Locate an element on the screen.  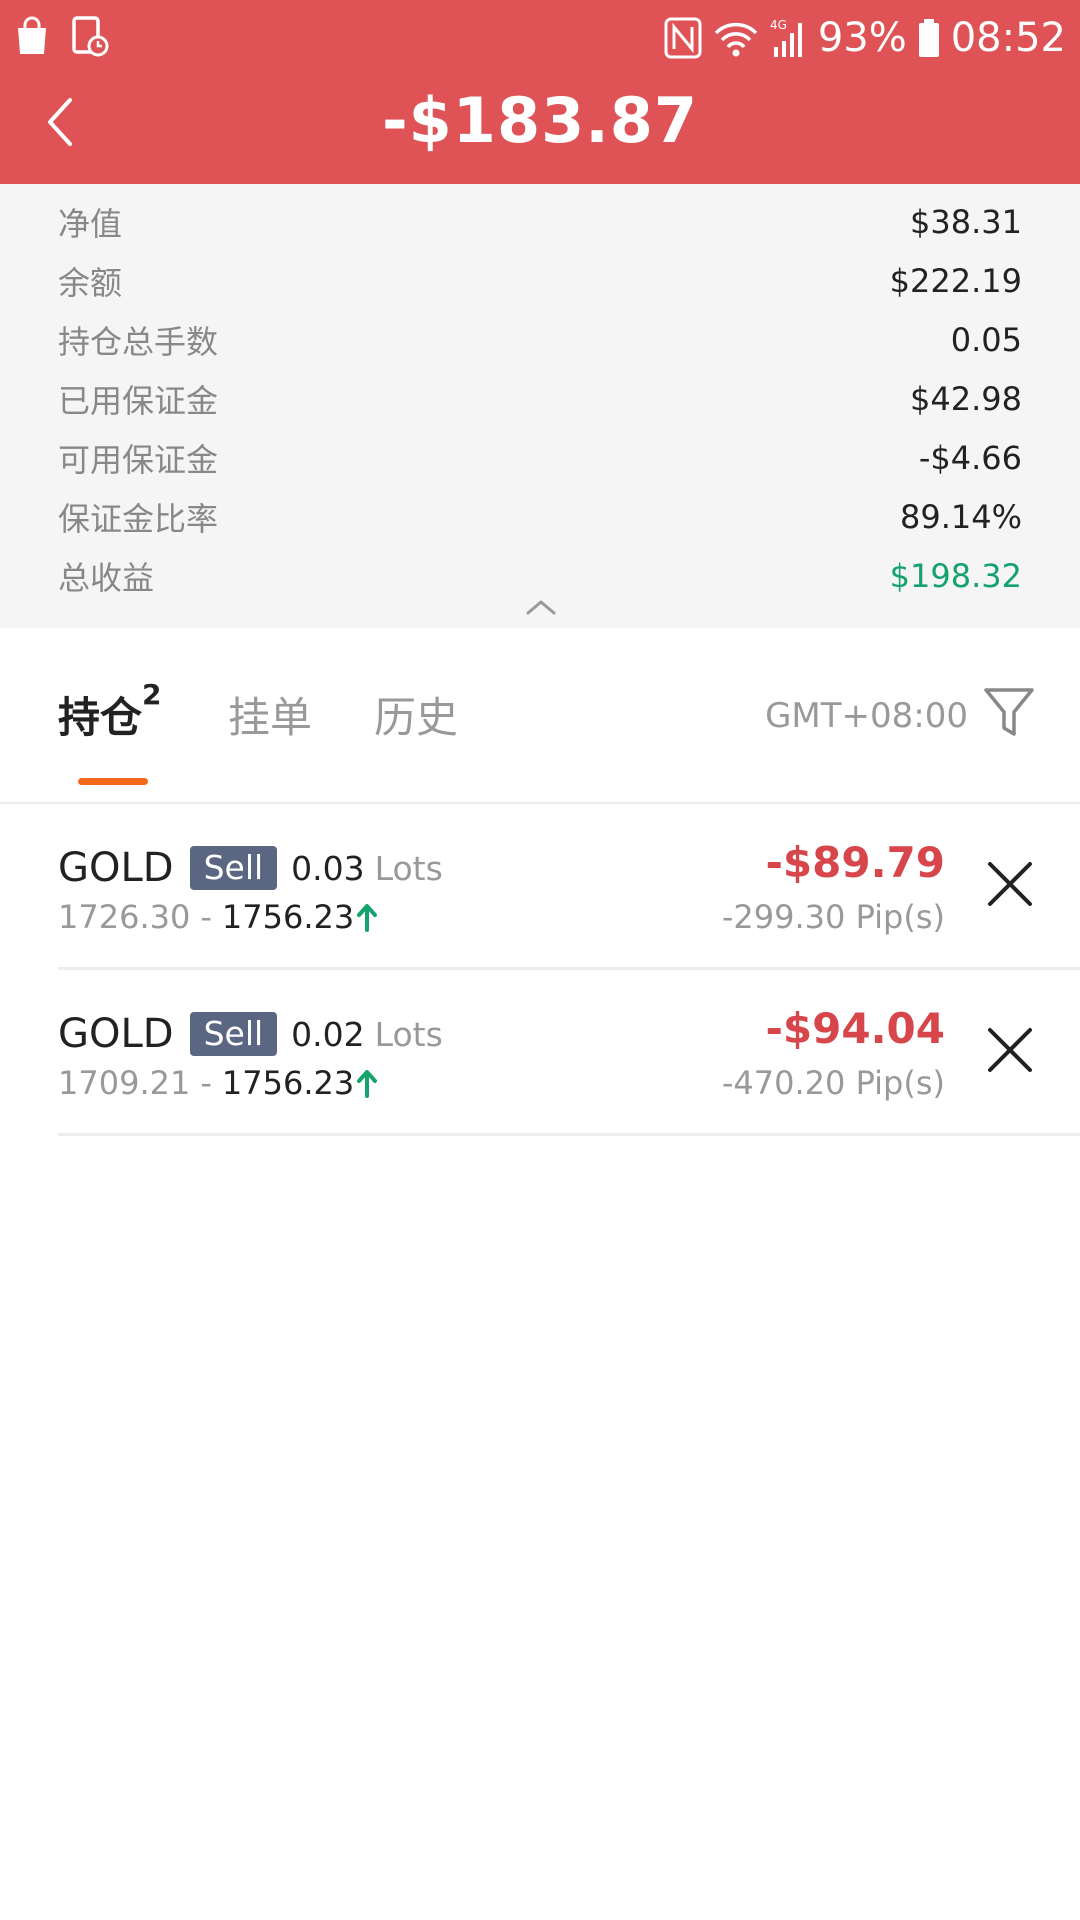
tab-positions: 持仓2 is located at coordinates (110, 711).